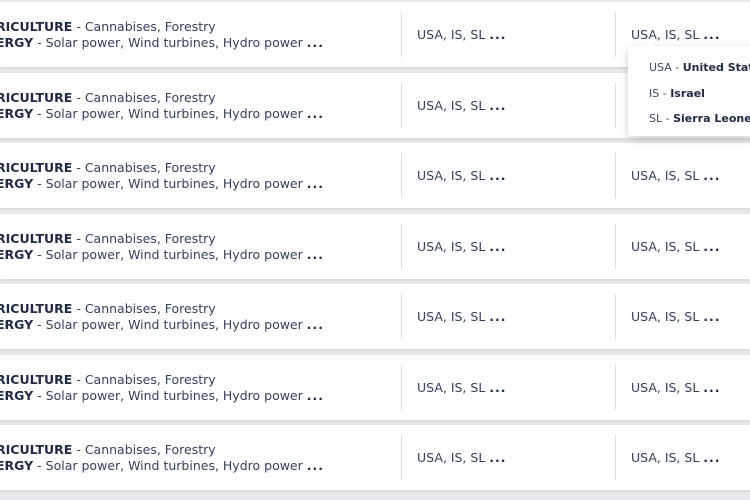 The height and width of the screenshot is (500, 750). Describe the element at coordinates (716, 67) in the screenshot. I see `country-name: United States` at that location.